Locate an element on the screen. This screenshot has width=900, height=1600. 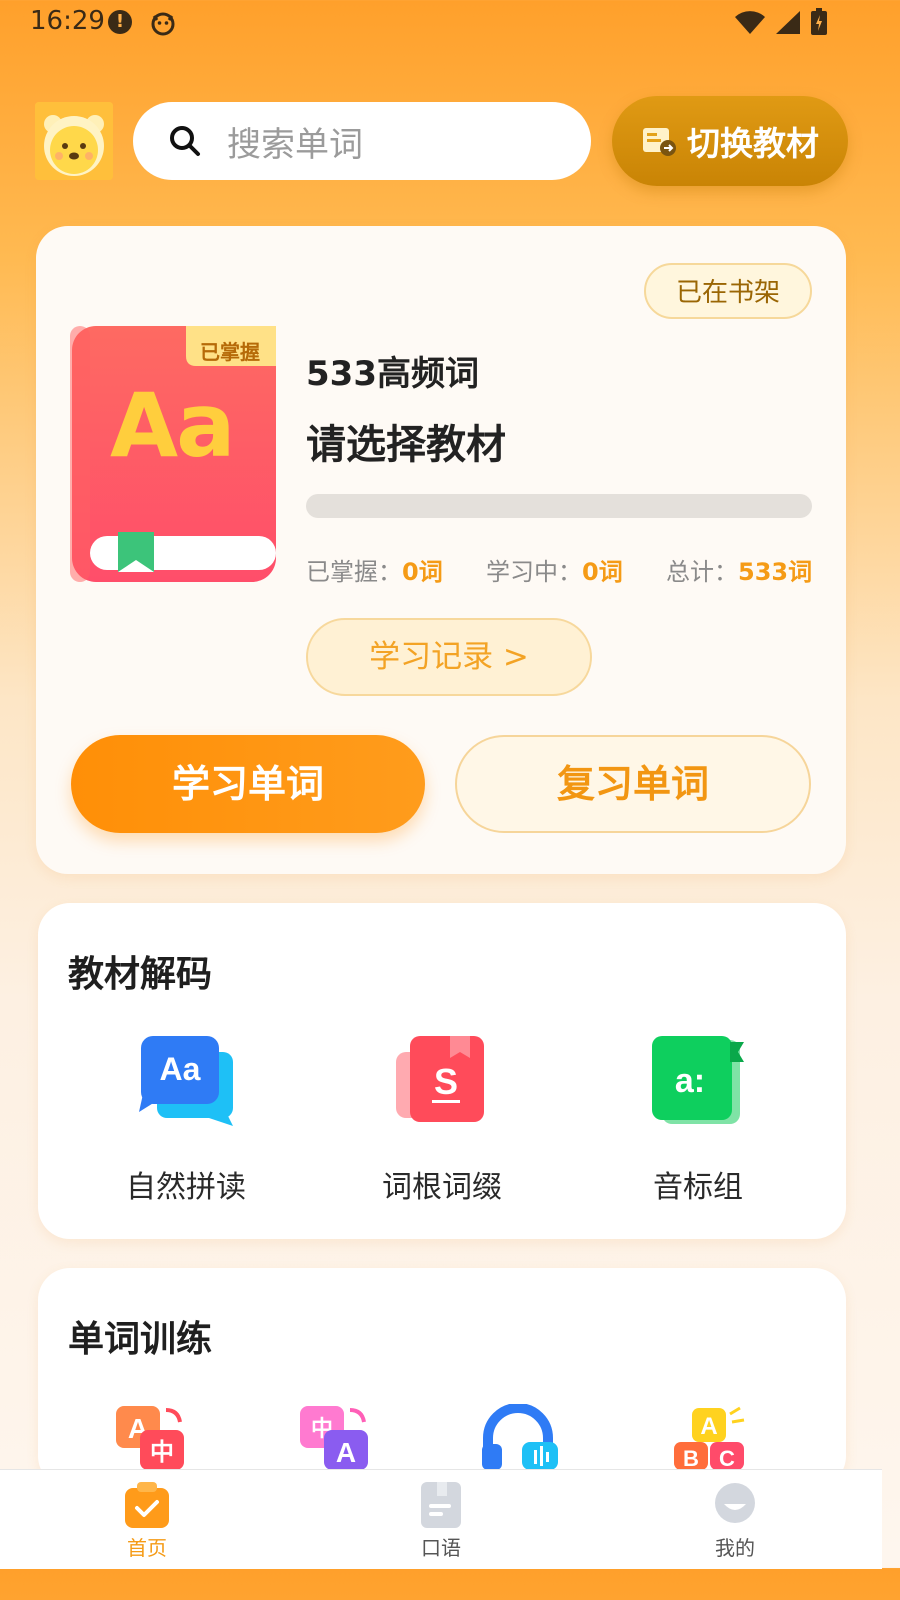
speaking-book-icon is located at coordinates (441, 1505).